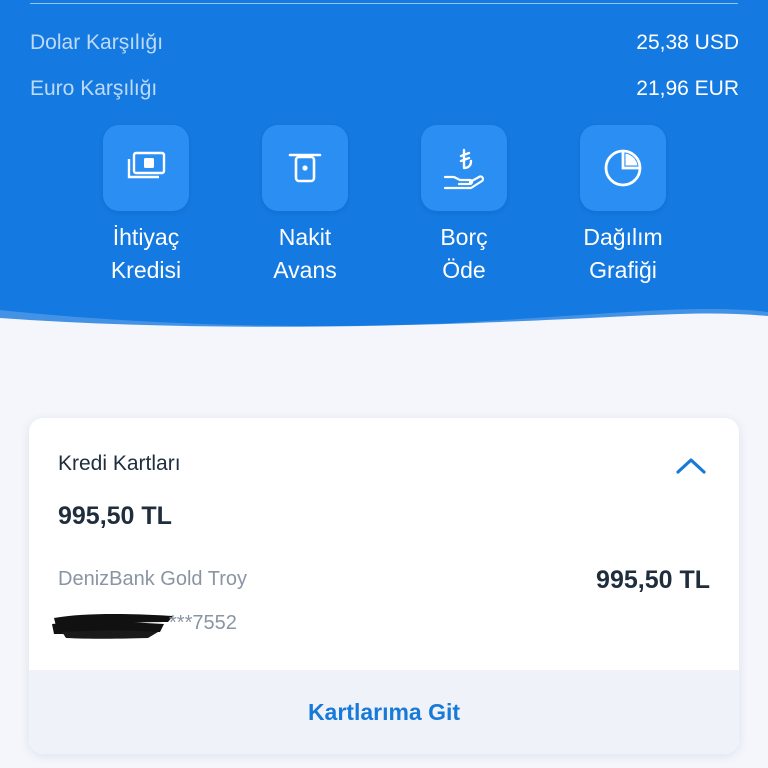 The height and width of the screenshot is (768, 768). I want to click on go-to-cards-label: Kartlarıma Git, so click(384, 711).